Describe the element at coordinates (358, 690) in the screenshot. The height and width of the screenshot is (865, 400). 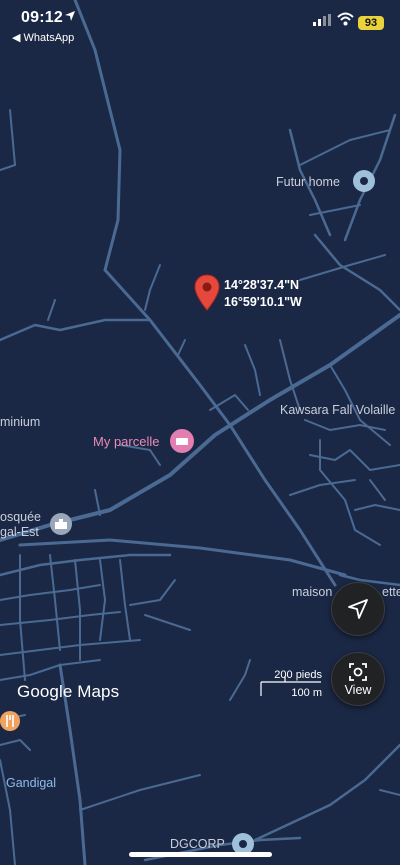
I see `view-button-label: View` at that location.